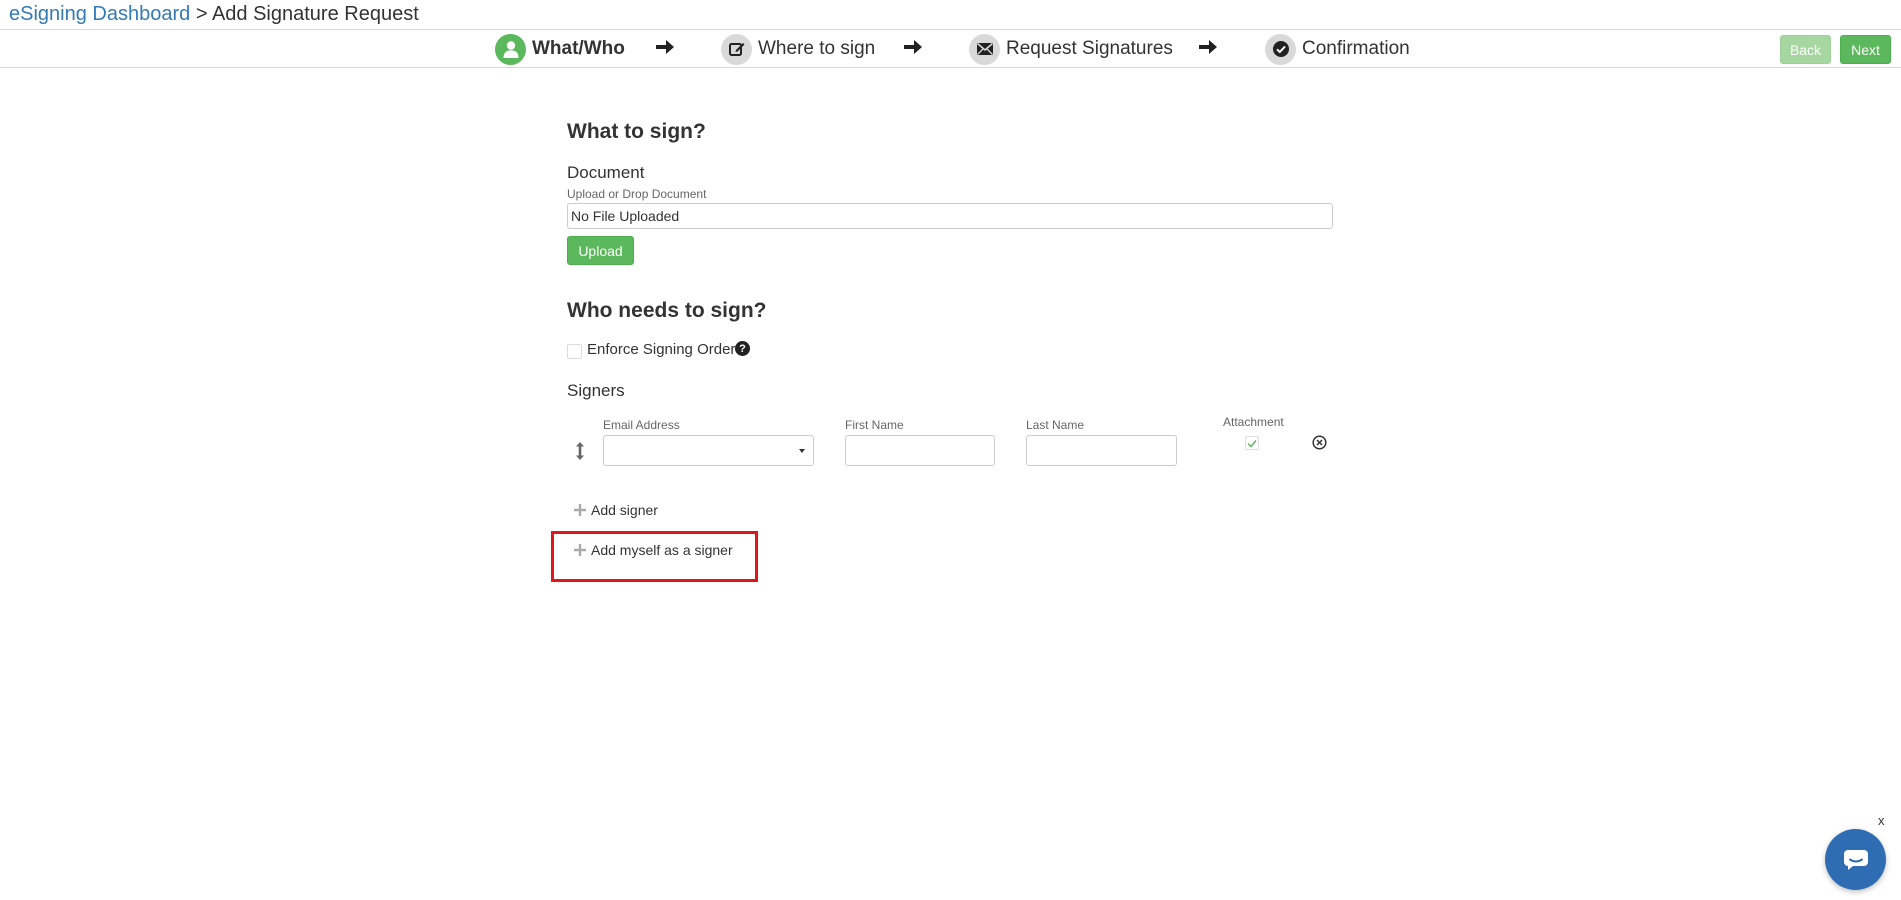 This screenshot has width=1901, height=900. I want to click on caret-down-icon, so click(802, 451).